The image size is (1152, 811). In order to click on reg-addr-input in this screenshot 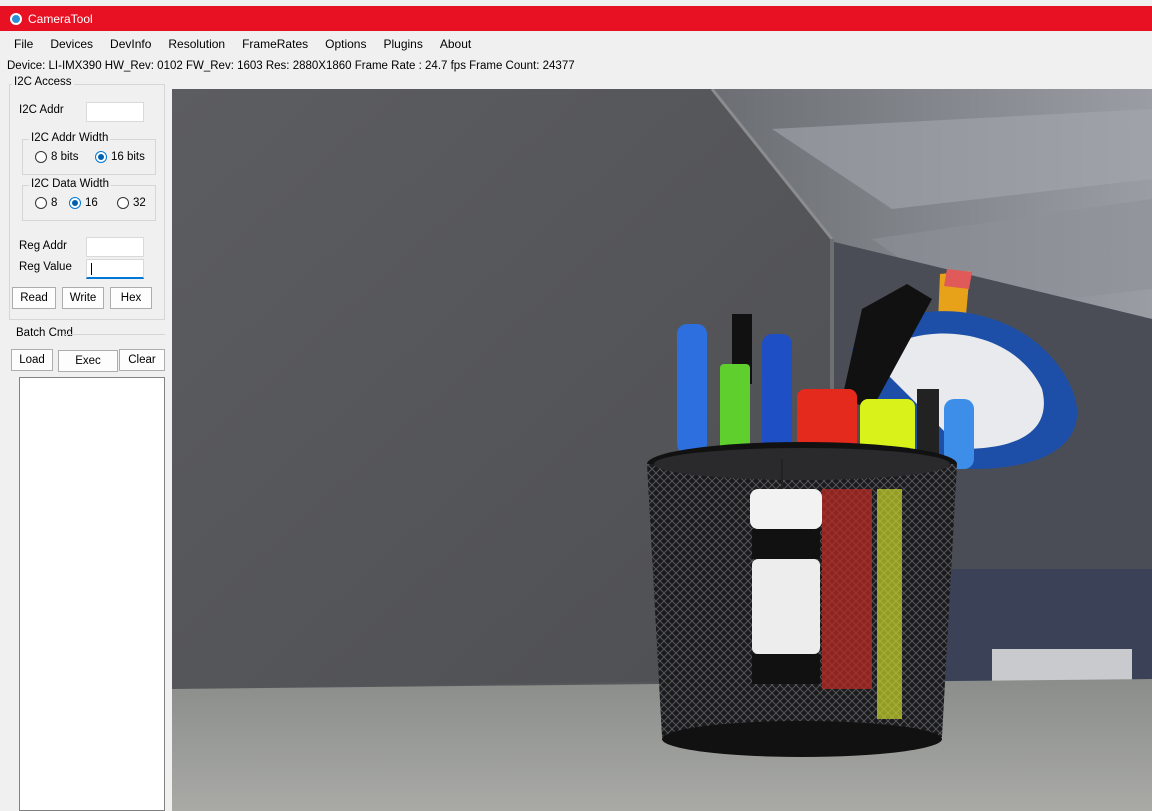, I will do `click(115, 247)`.